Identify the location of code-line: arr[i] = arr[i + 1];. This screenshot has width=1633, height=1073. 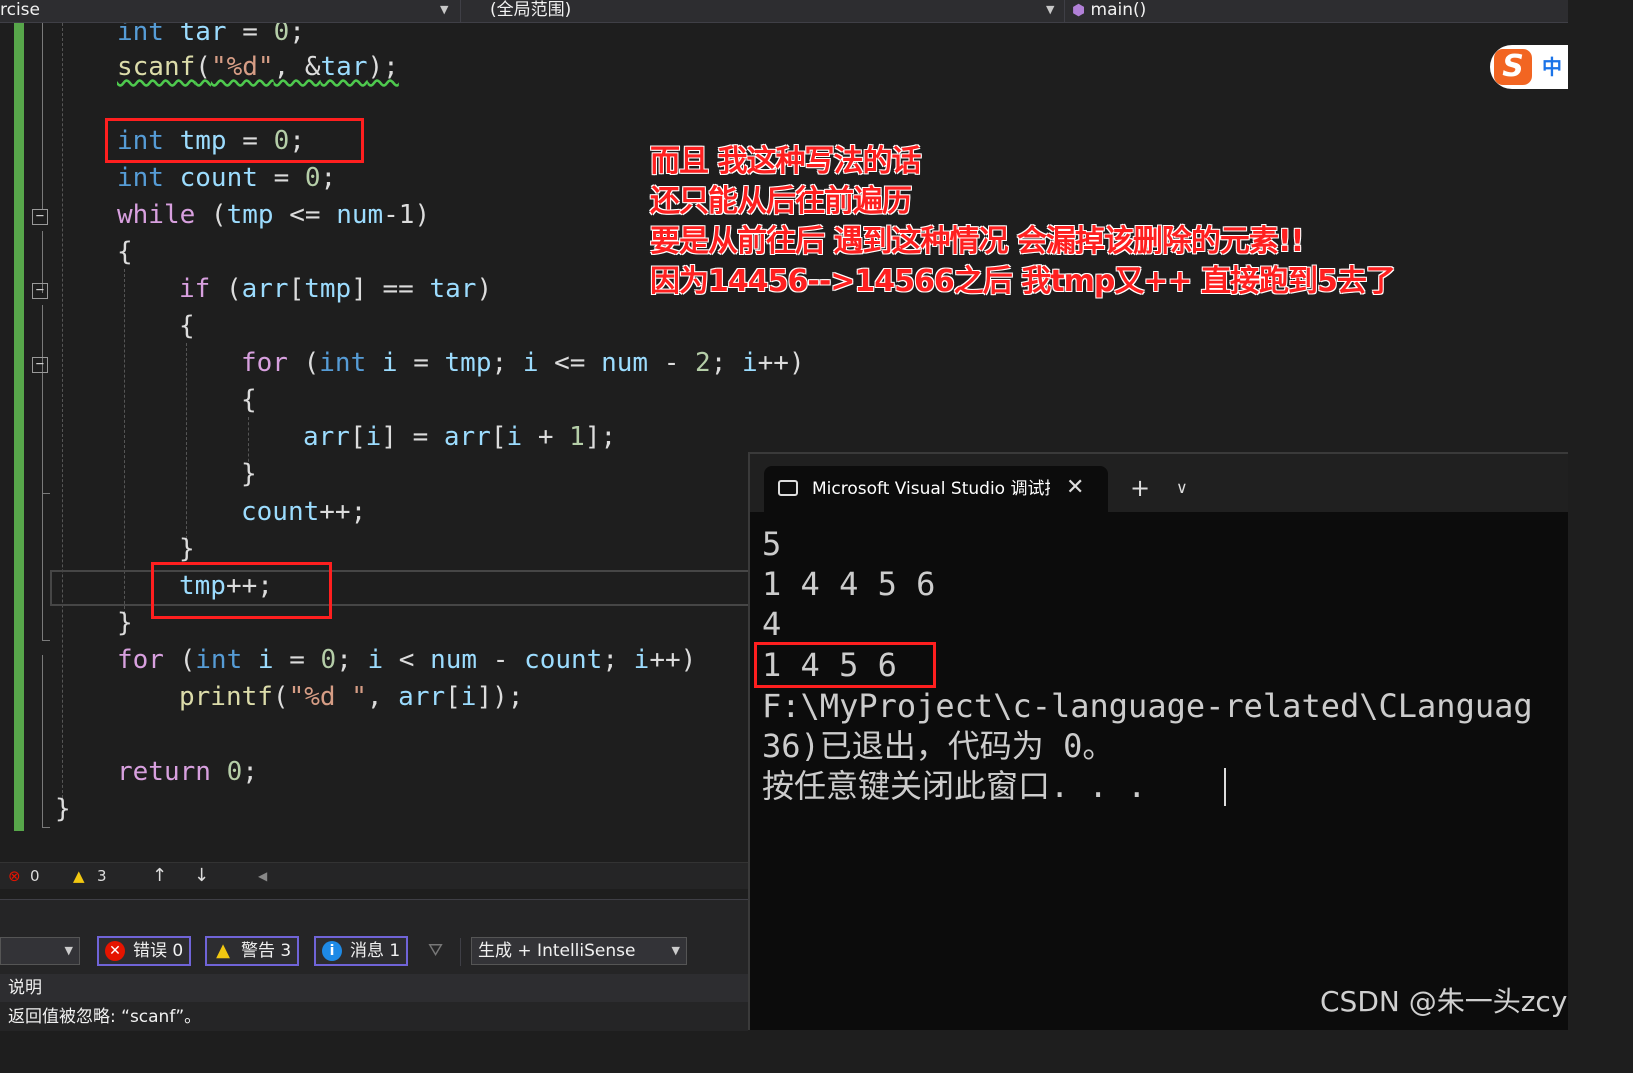
(459, 437).